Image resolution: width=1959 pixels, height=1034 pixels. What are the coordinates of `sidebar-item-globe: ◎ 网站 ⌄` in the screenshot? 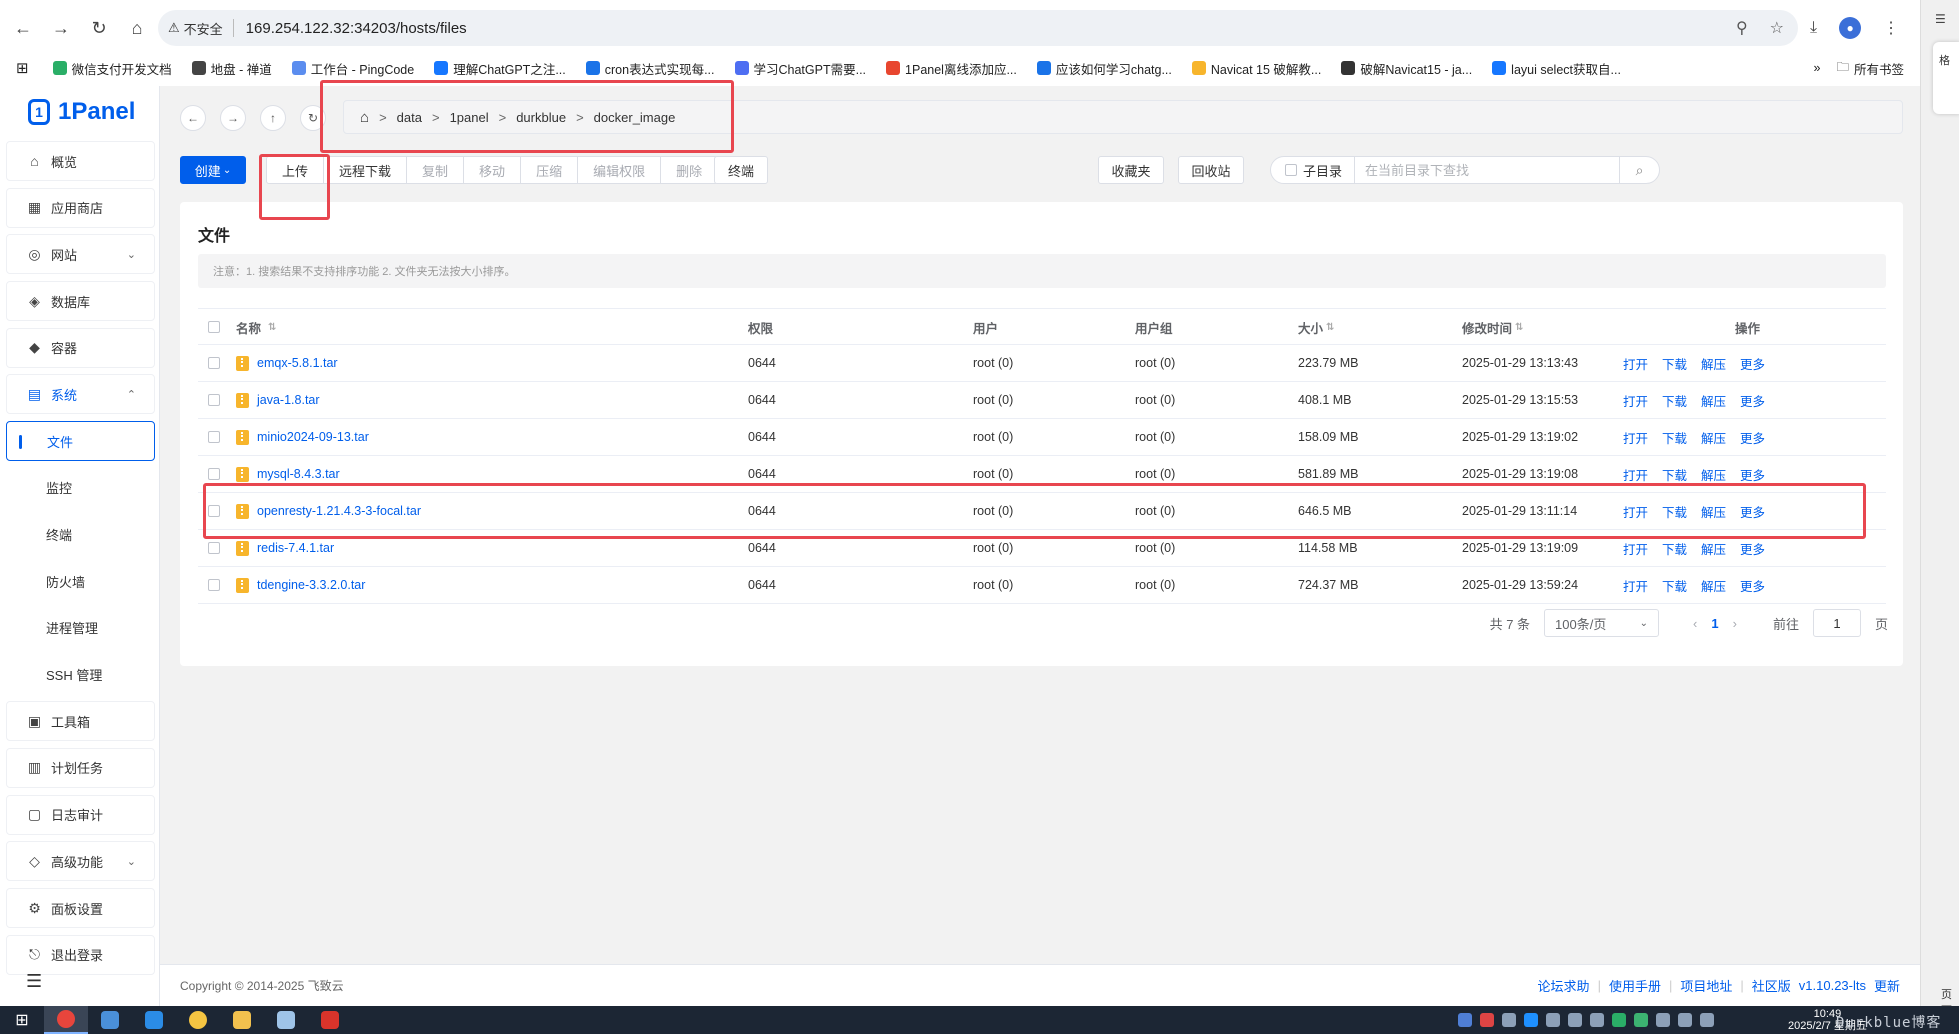 It's located at (80, 254).